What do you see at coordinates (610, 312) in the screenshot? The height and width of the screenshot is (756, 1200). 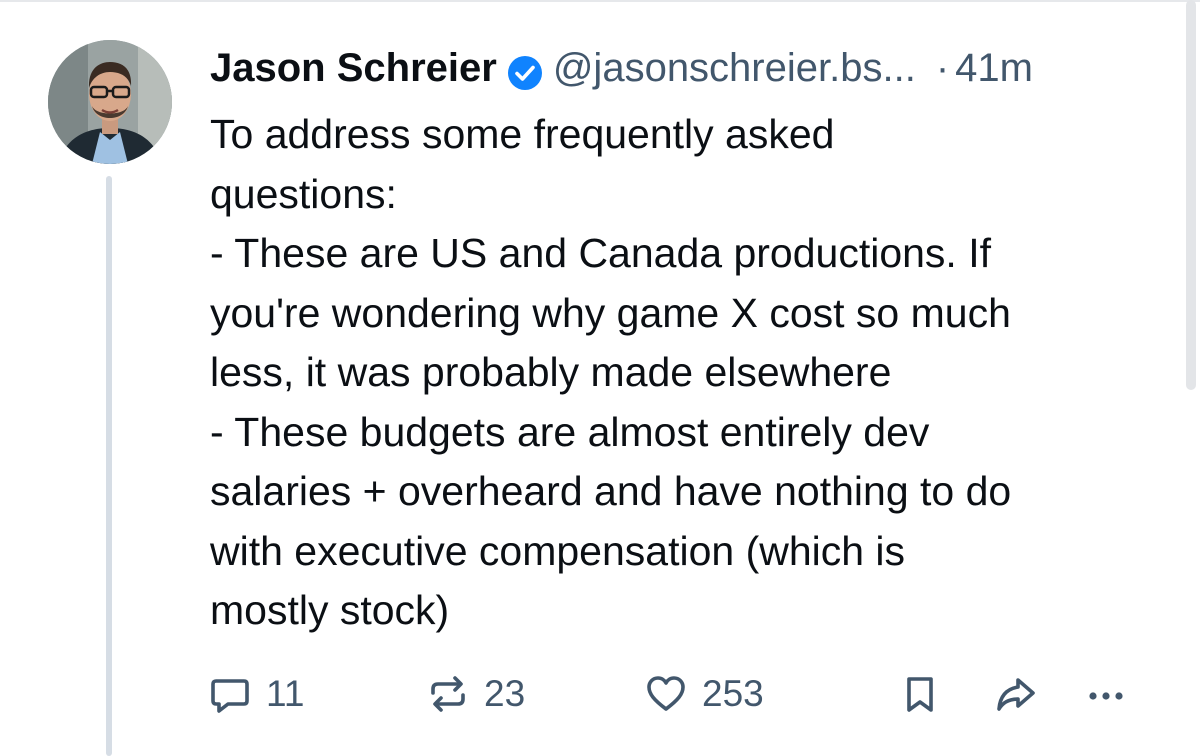 I see `post-text-line: you're wondering why game X cost so much` at bounding box center [610, 312].